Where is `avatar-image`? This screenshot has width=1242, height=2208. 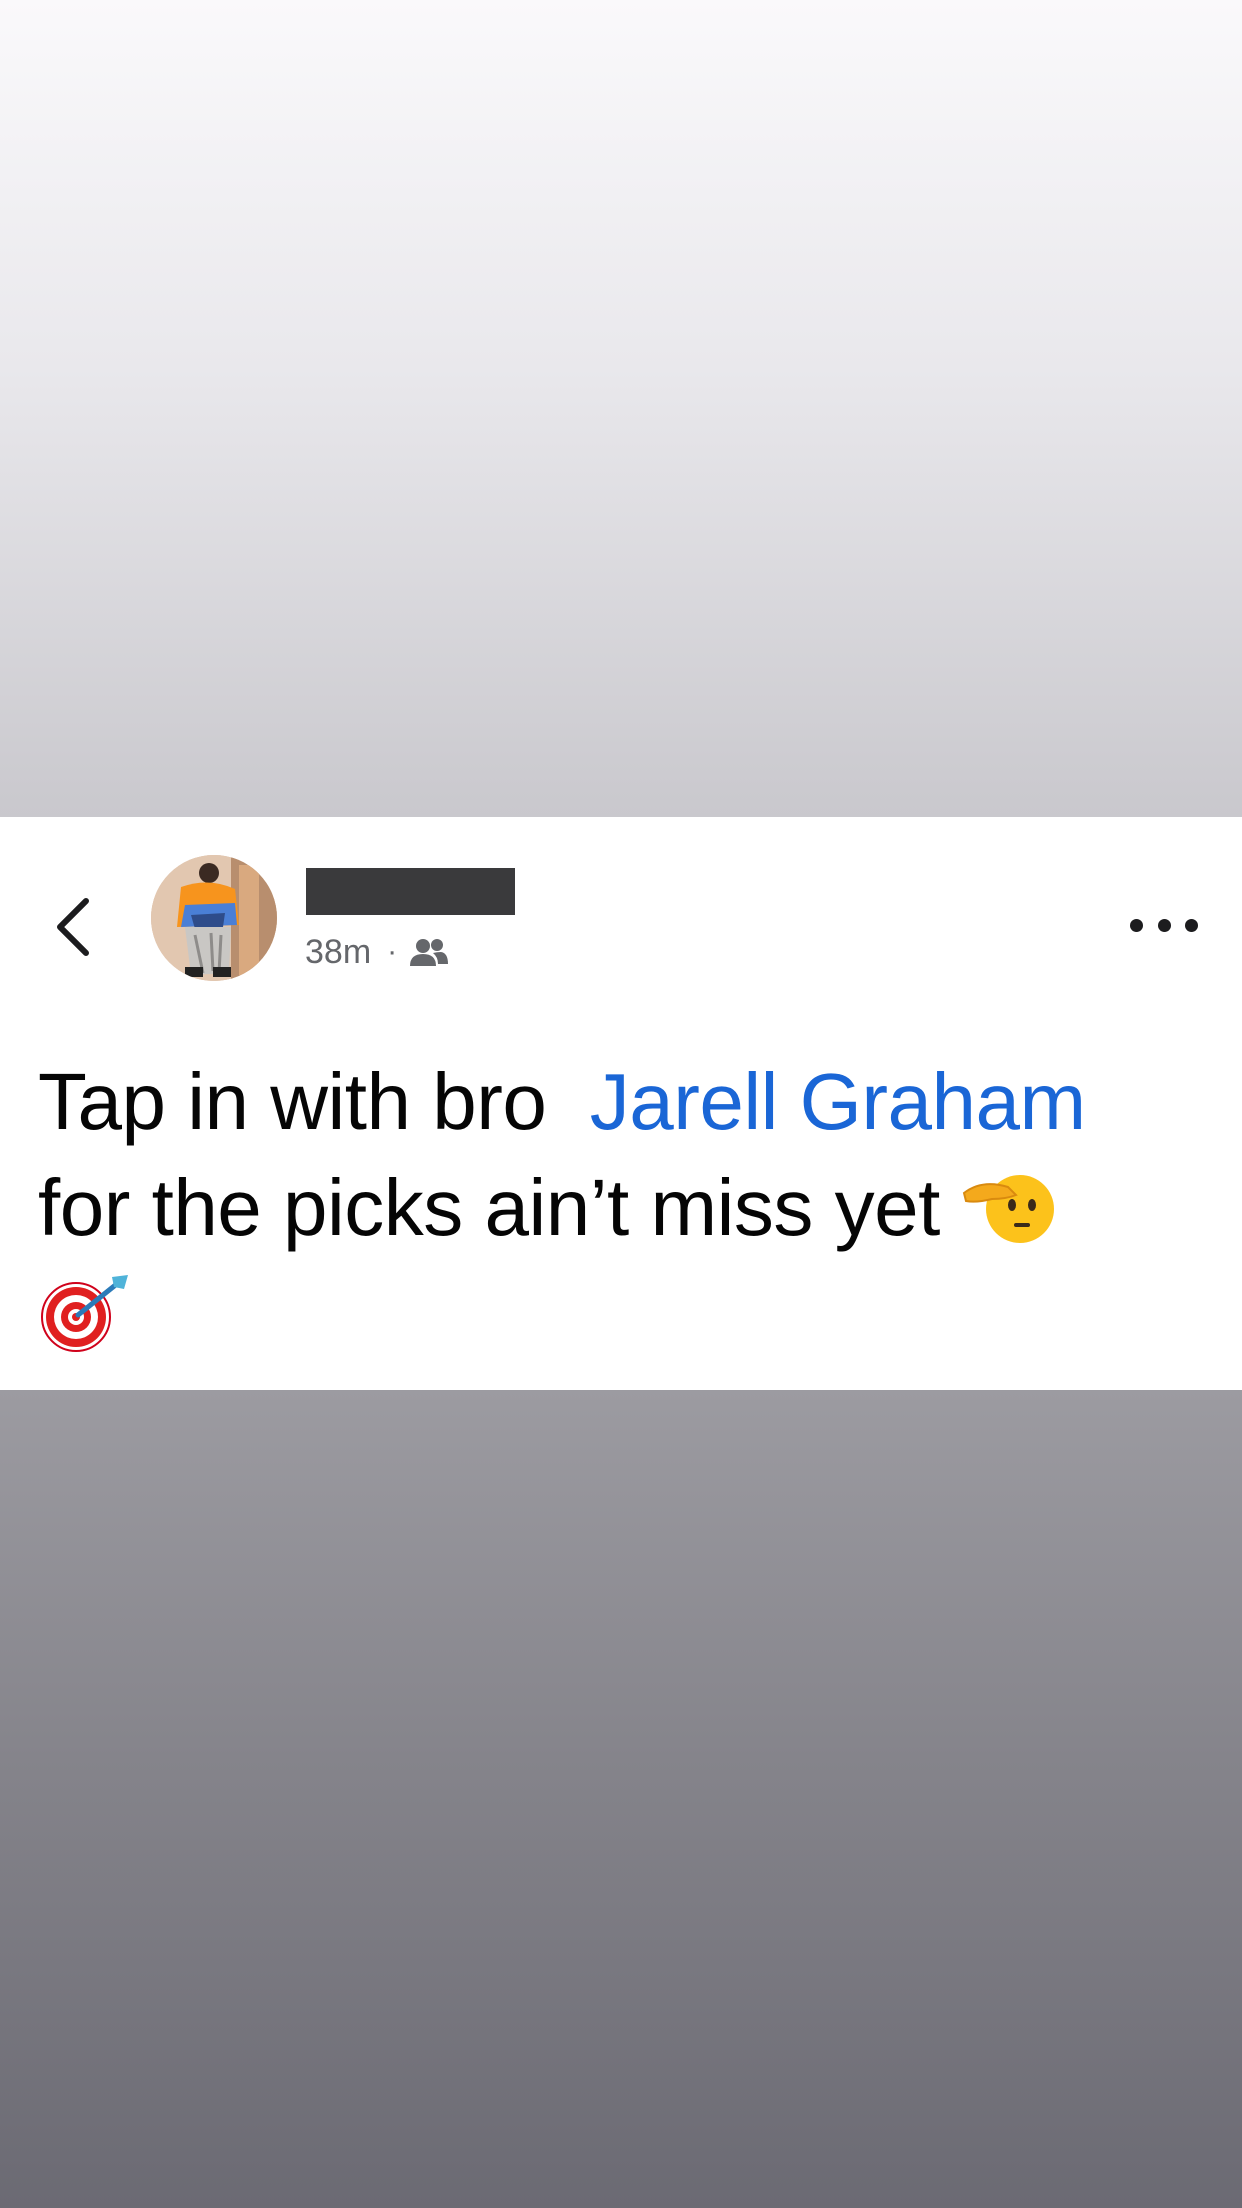 avatar-image is located at coordinates (214, 918).